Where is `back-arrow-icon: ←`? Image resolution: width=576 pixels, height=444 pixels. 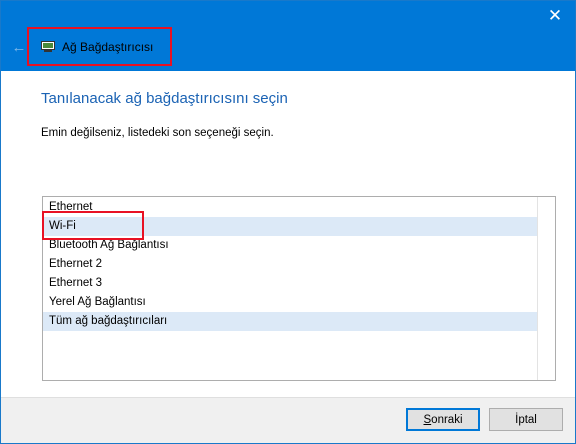 back-arrow-icon: ← is located at coordinates (19, 48).